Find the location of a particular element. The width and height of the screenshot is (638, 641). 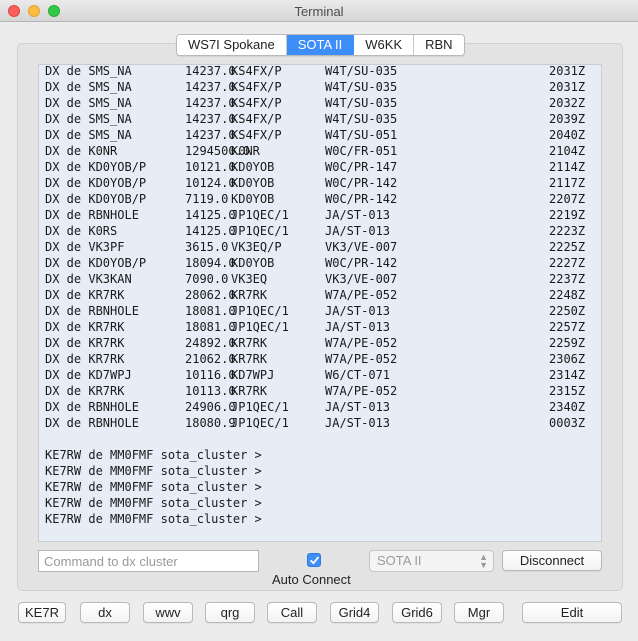

disconnect-button: Disconnect is located at coordinates (552, 560).